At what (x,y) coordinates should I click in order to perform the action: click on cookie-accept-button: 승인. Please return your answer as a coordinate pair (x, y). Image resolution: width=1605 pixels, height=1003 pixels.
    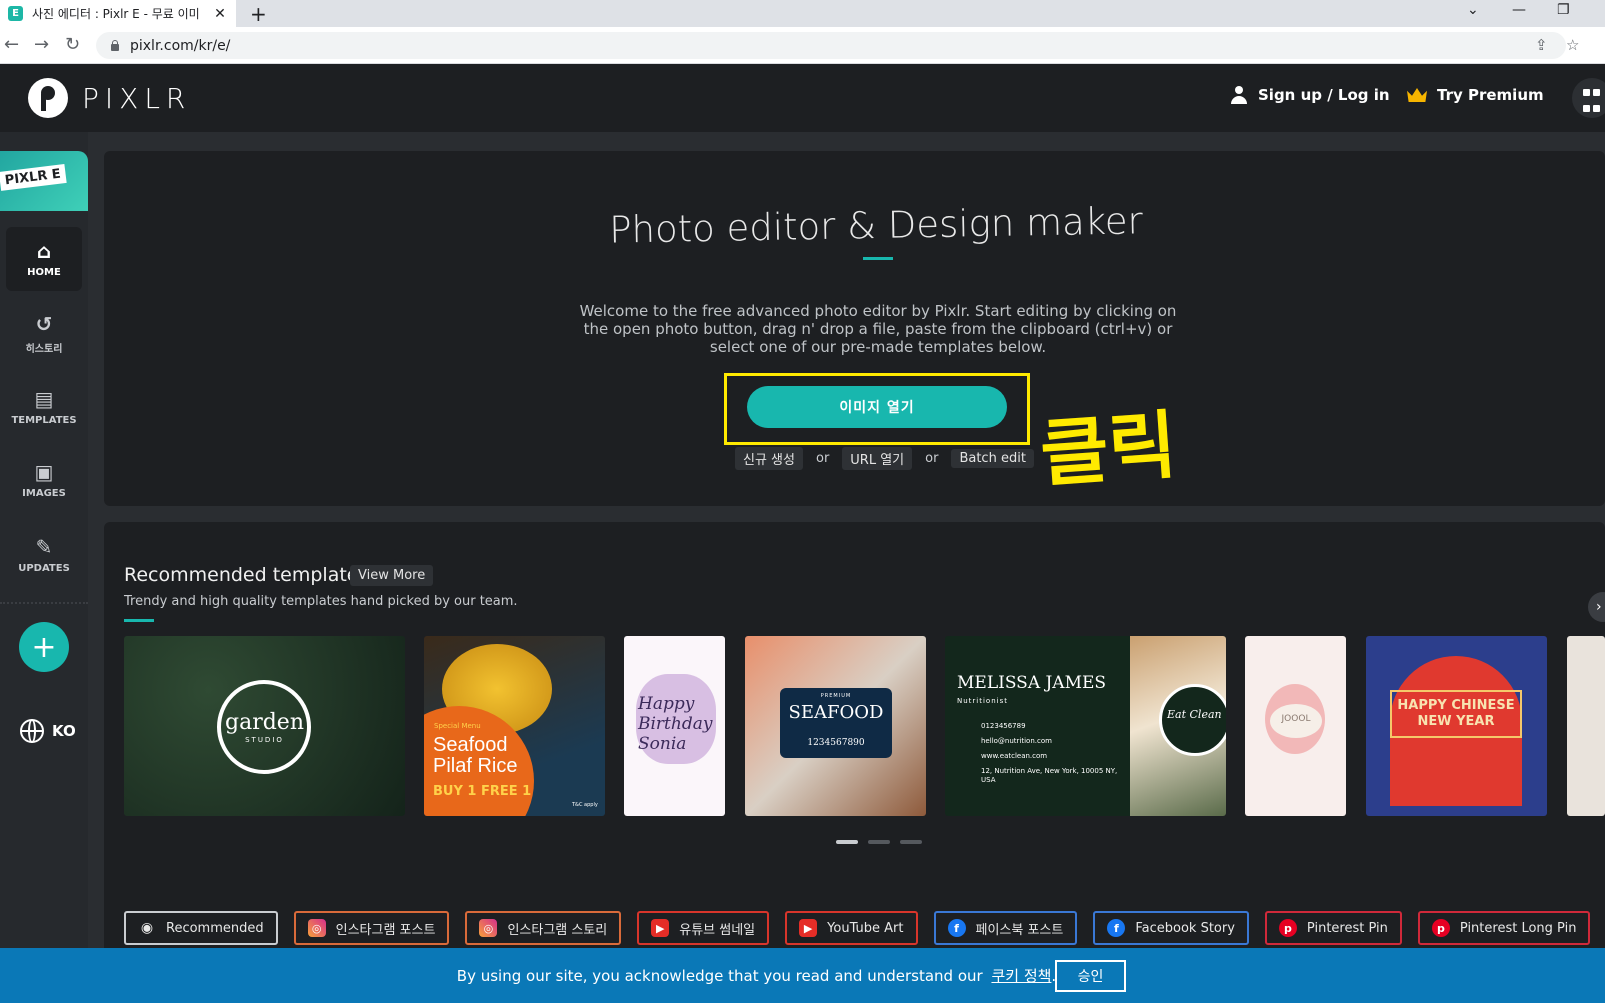
    Looking at the image, I should click on (1090, 976).